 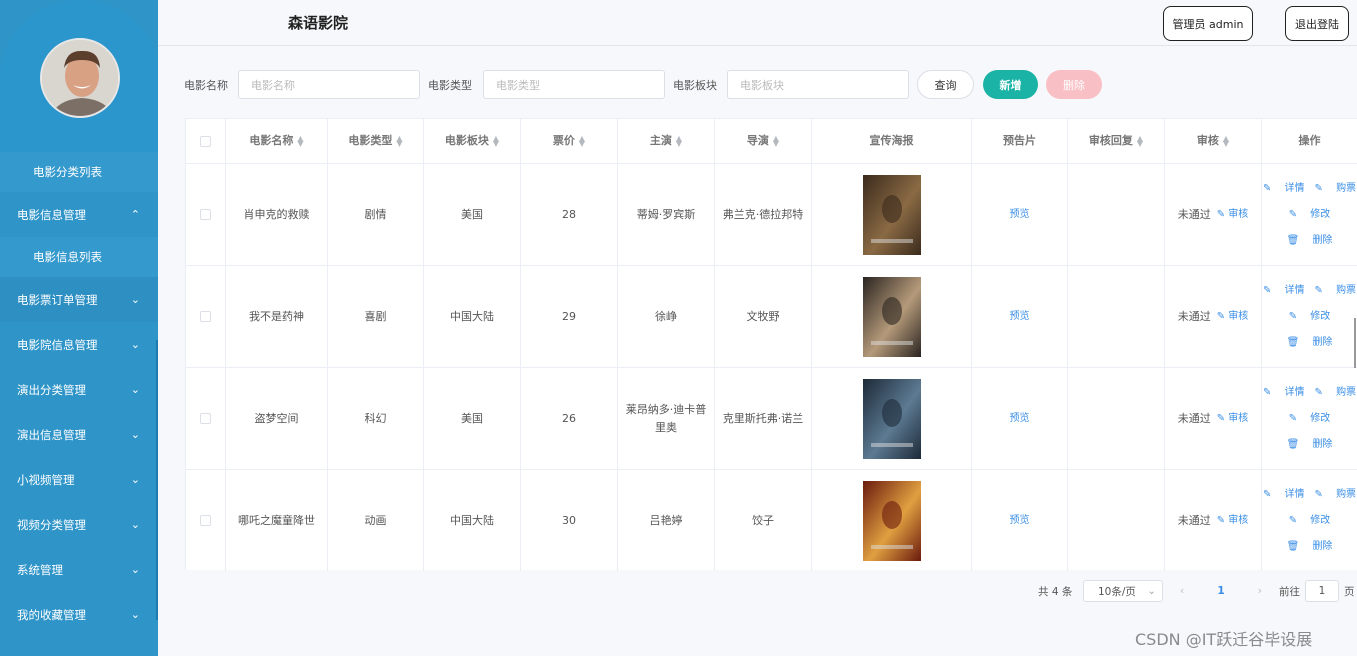 I want to click on sidebar-item: 小视频管理 ⌄, so click(x=79, y=479).